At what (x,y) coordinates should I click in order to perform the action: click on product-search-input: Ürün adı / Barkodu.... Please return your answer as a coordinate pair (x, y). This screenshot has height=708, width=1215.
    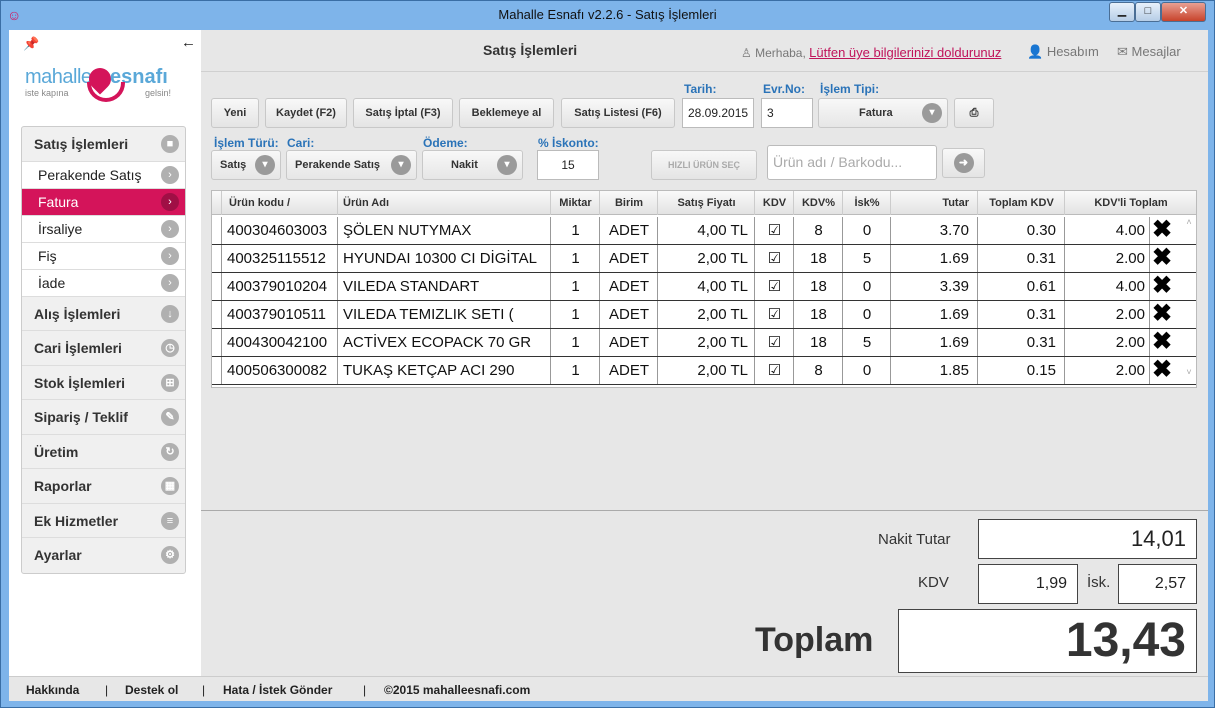
    Looking at the image, I should click on (852, 162).